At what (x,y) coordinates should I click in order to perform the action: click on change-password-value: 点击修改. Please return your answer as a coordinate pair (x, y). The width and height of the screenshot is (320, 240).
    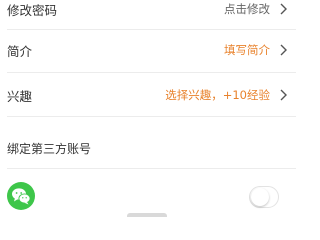
    Looking at the image, I should click on (247, 9).